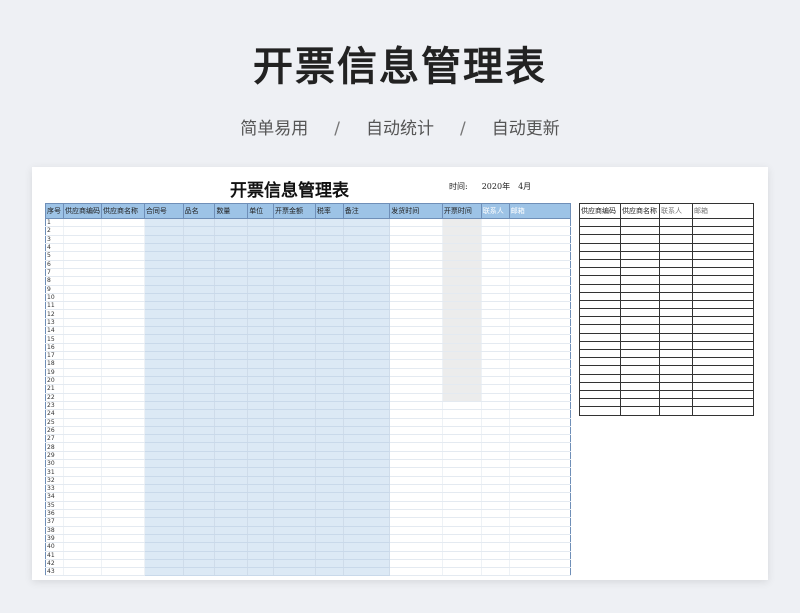  I want to click on row-number-cell: 7, so click(54, 273).